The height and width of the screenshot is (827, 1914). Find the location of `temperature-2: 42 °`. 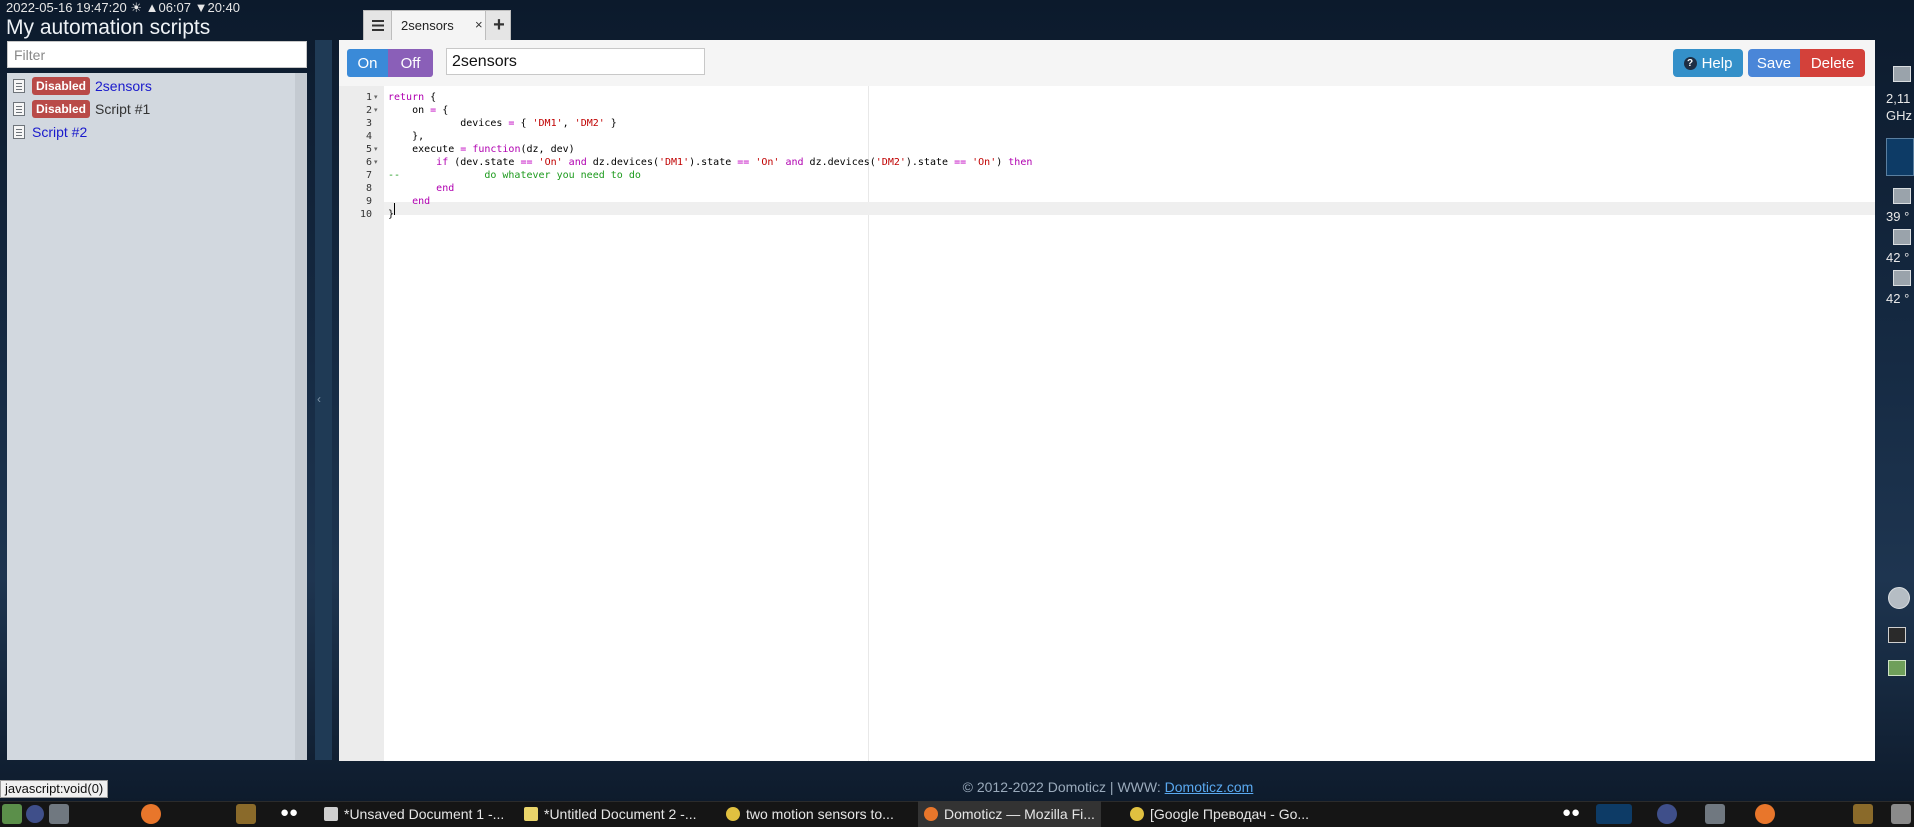

temperature-2: 42 ° is located at coordinates (1898, 257).